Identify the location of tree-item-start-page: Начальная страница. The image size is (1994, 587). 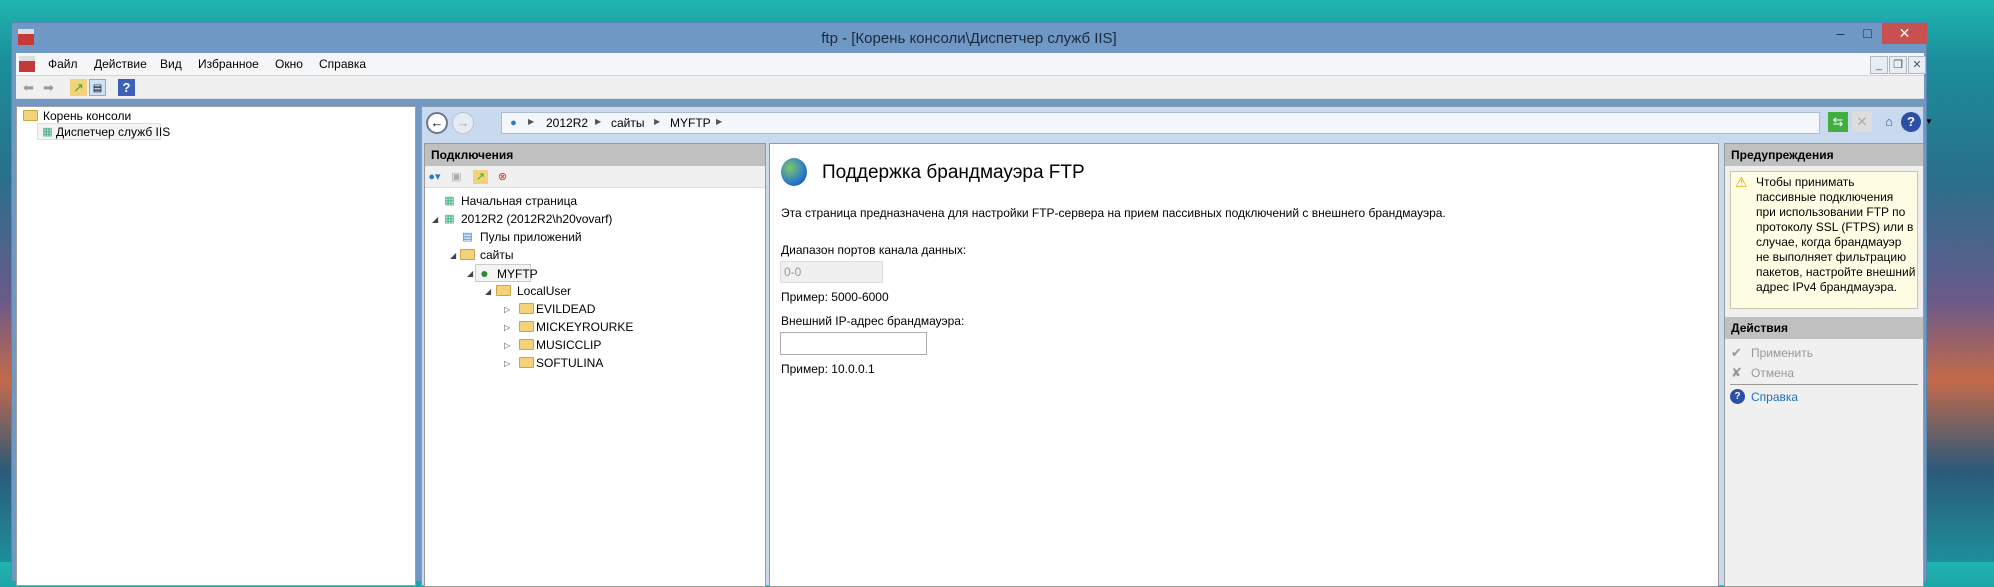
(519, 201).